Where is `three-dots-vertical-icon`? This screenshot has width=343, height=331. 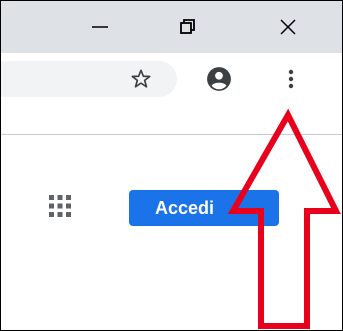 three-dots-vertical-icon is located at coordinates (291, 79).